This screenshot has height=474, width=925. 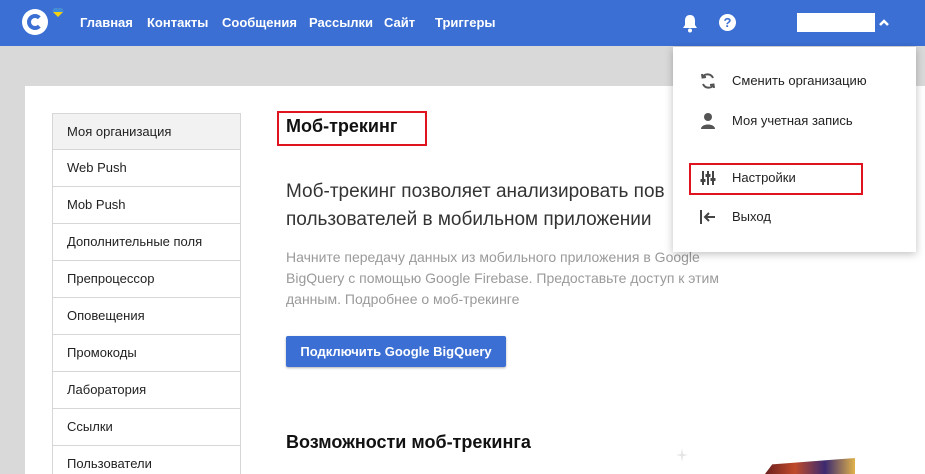 I want to click on sync-icon, so click(x=708, y=81).